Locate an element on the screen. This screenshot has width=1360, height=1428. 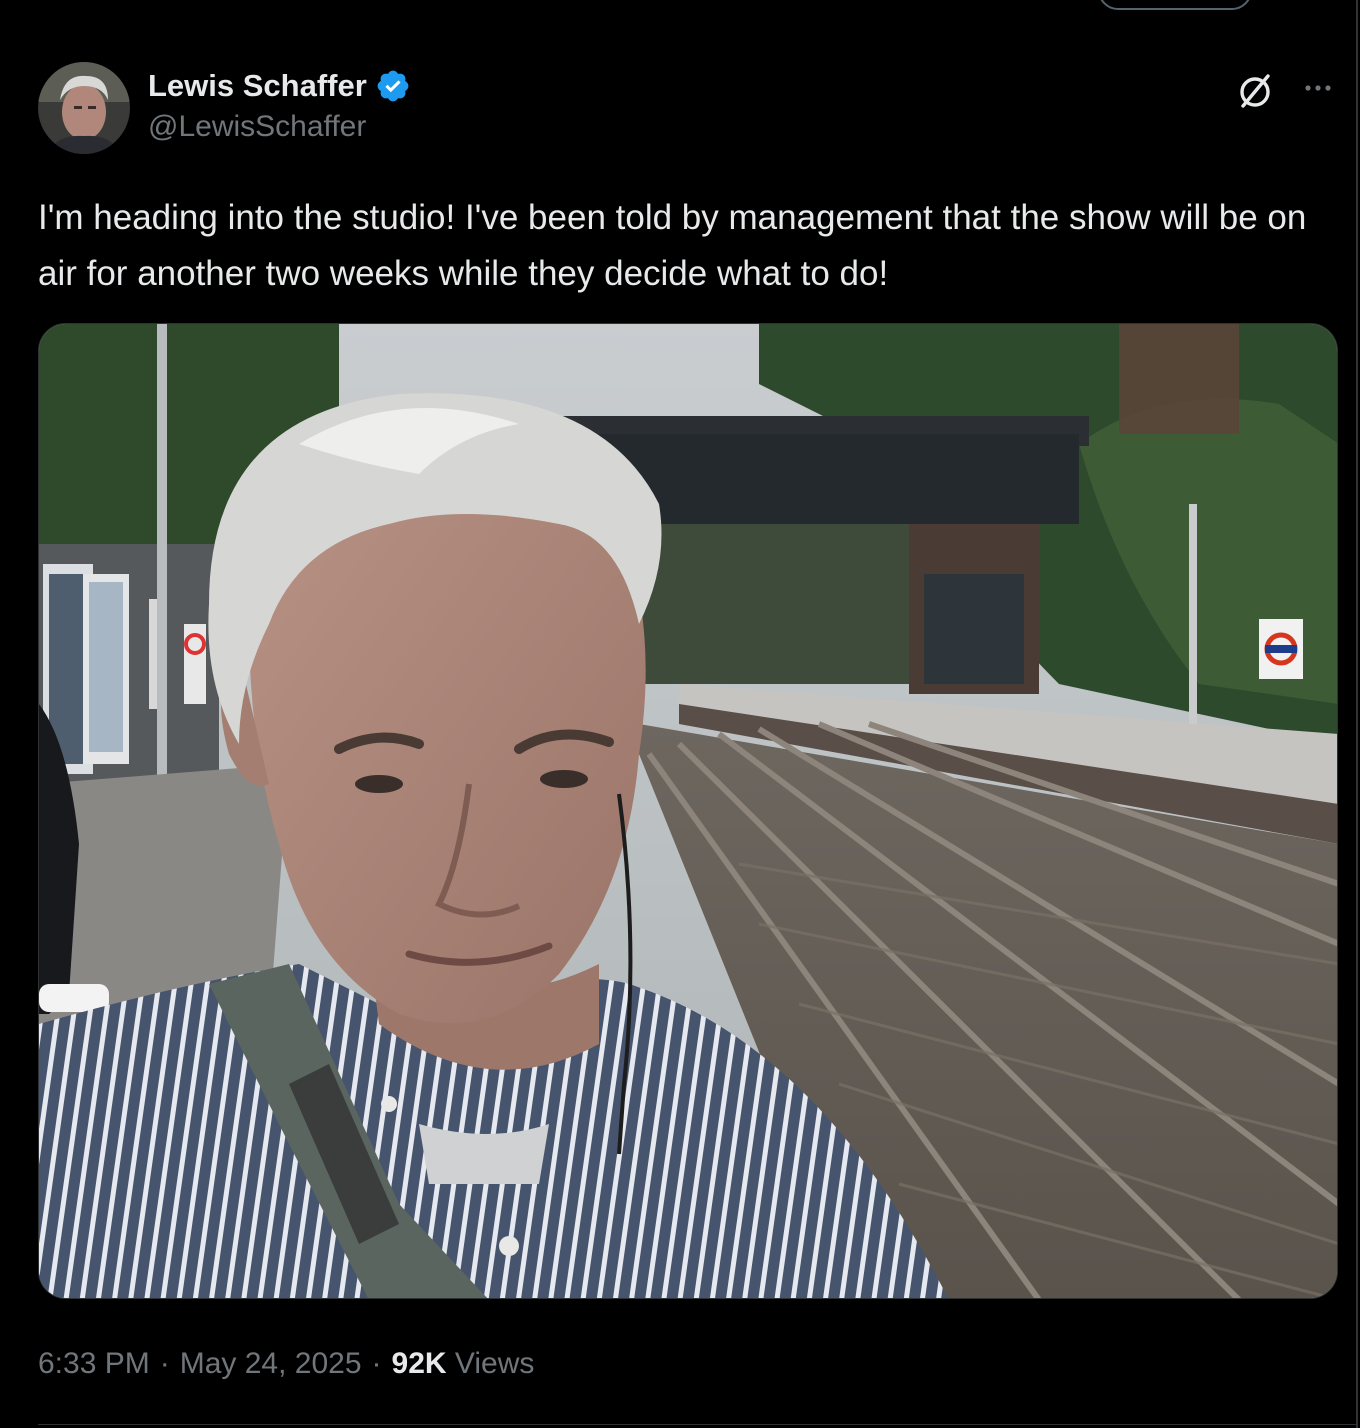
author-name-row: Lewis Schaffer is located at coordinates (279, 86).